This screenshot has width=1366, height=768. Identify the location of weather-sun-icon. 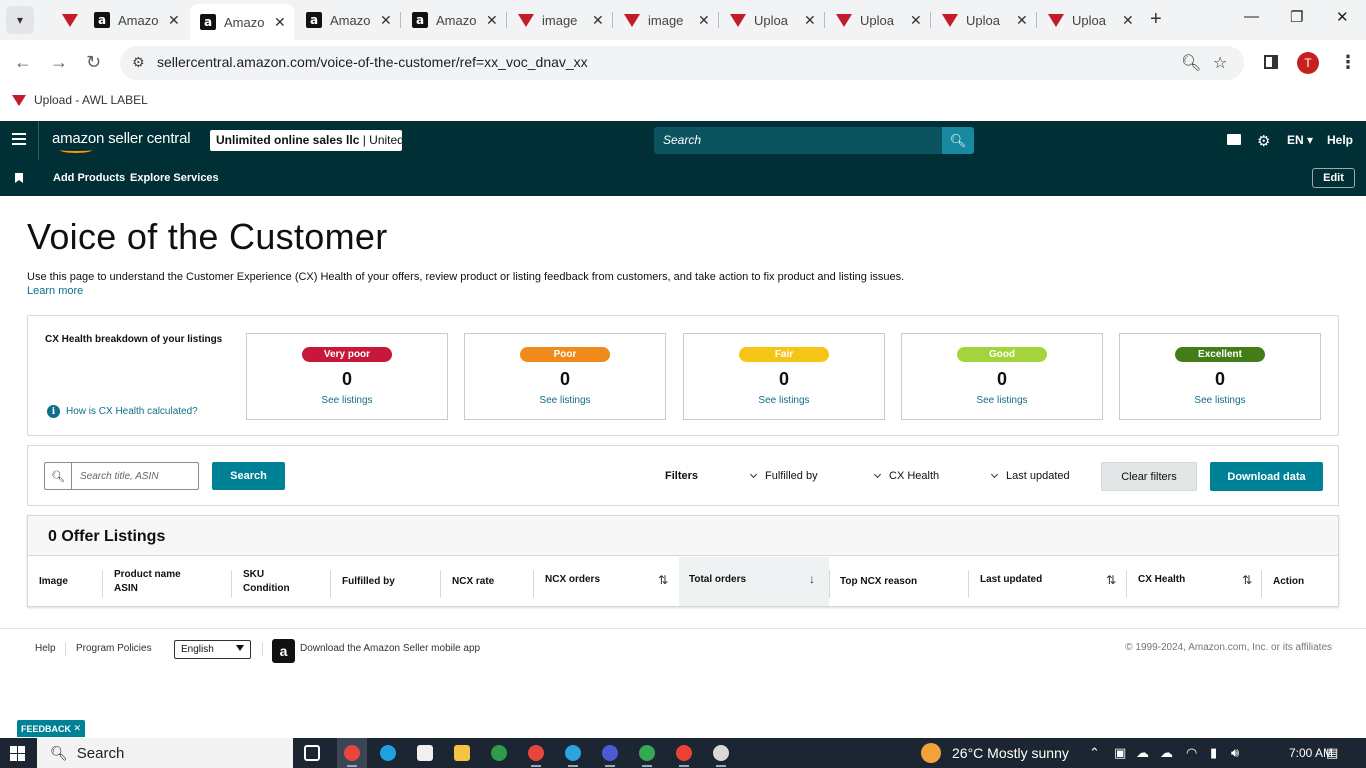
(931, 753).